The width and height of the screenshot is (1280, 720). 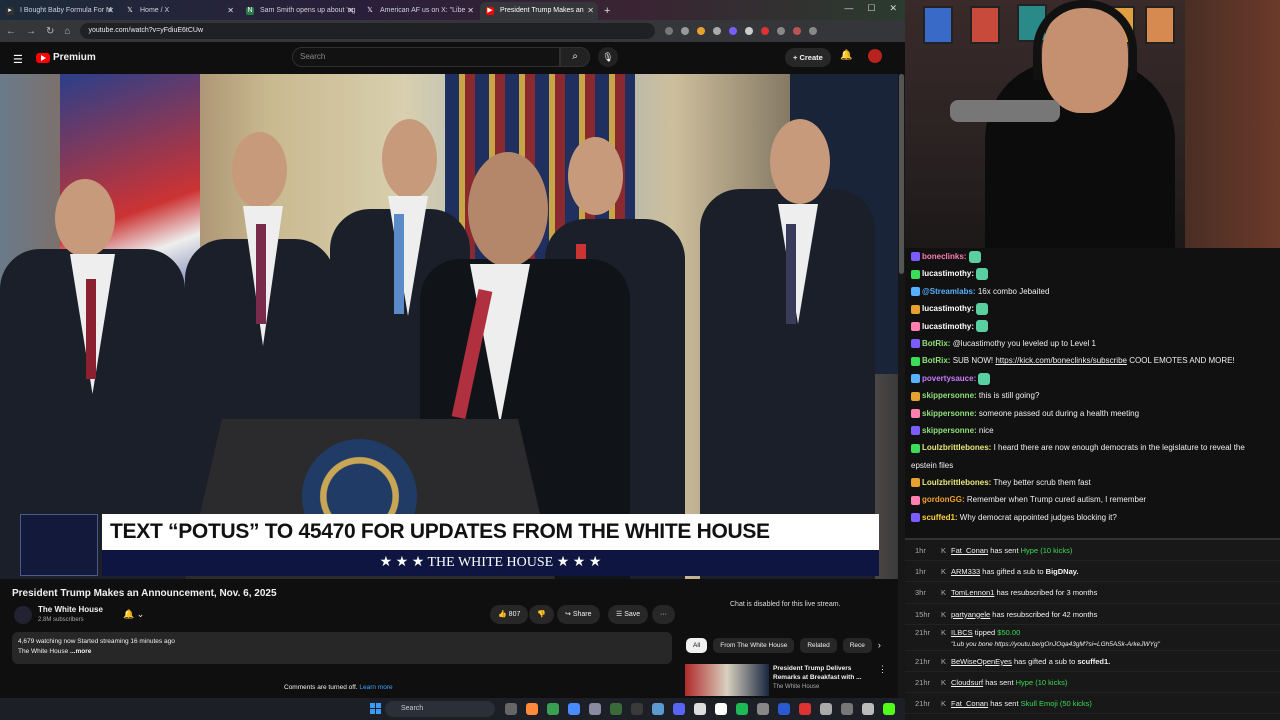 What do you see at coordinates (813, 31) in the screenshot?
I see `menu-dots-icon` at bounding box center [813, 31].